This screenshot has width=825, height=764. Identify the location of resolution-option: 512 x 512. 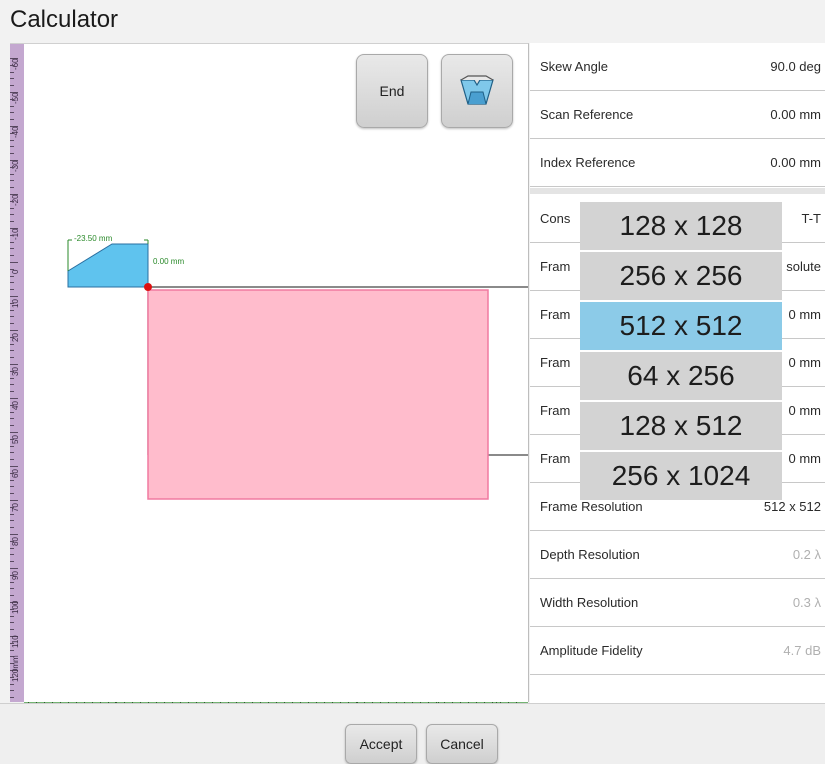
(681, 326).